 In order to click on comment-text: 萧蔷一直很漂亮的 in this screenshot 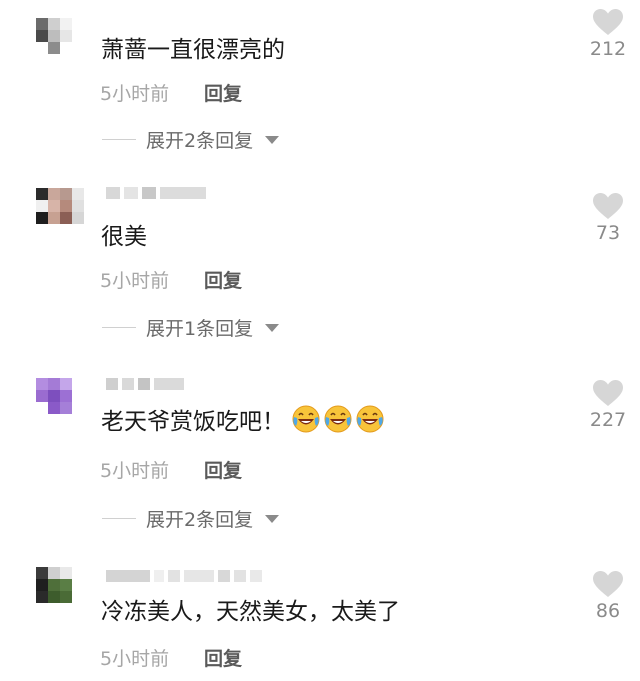, I will do `click(193, 50)`.